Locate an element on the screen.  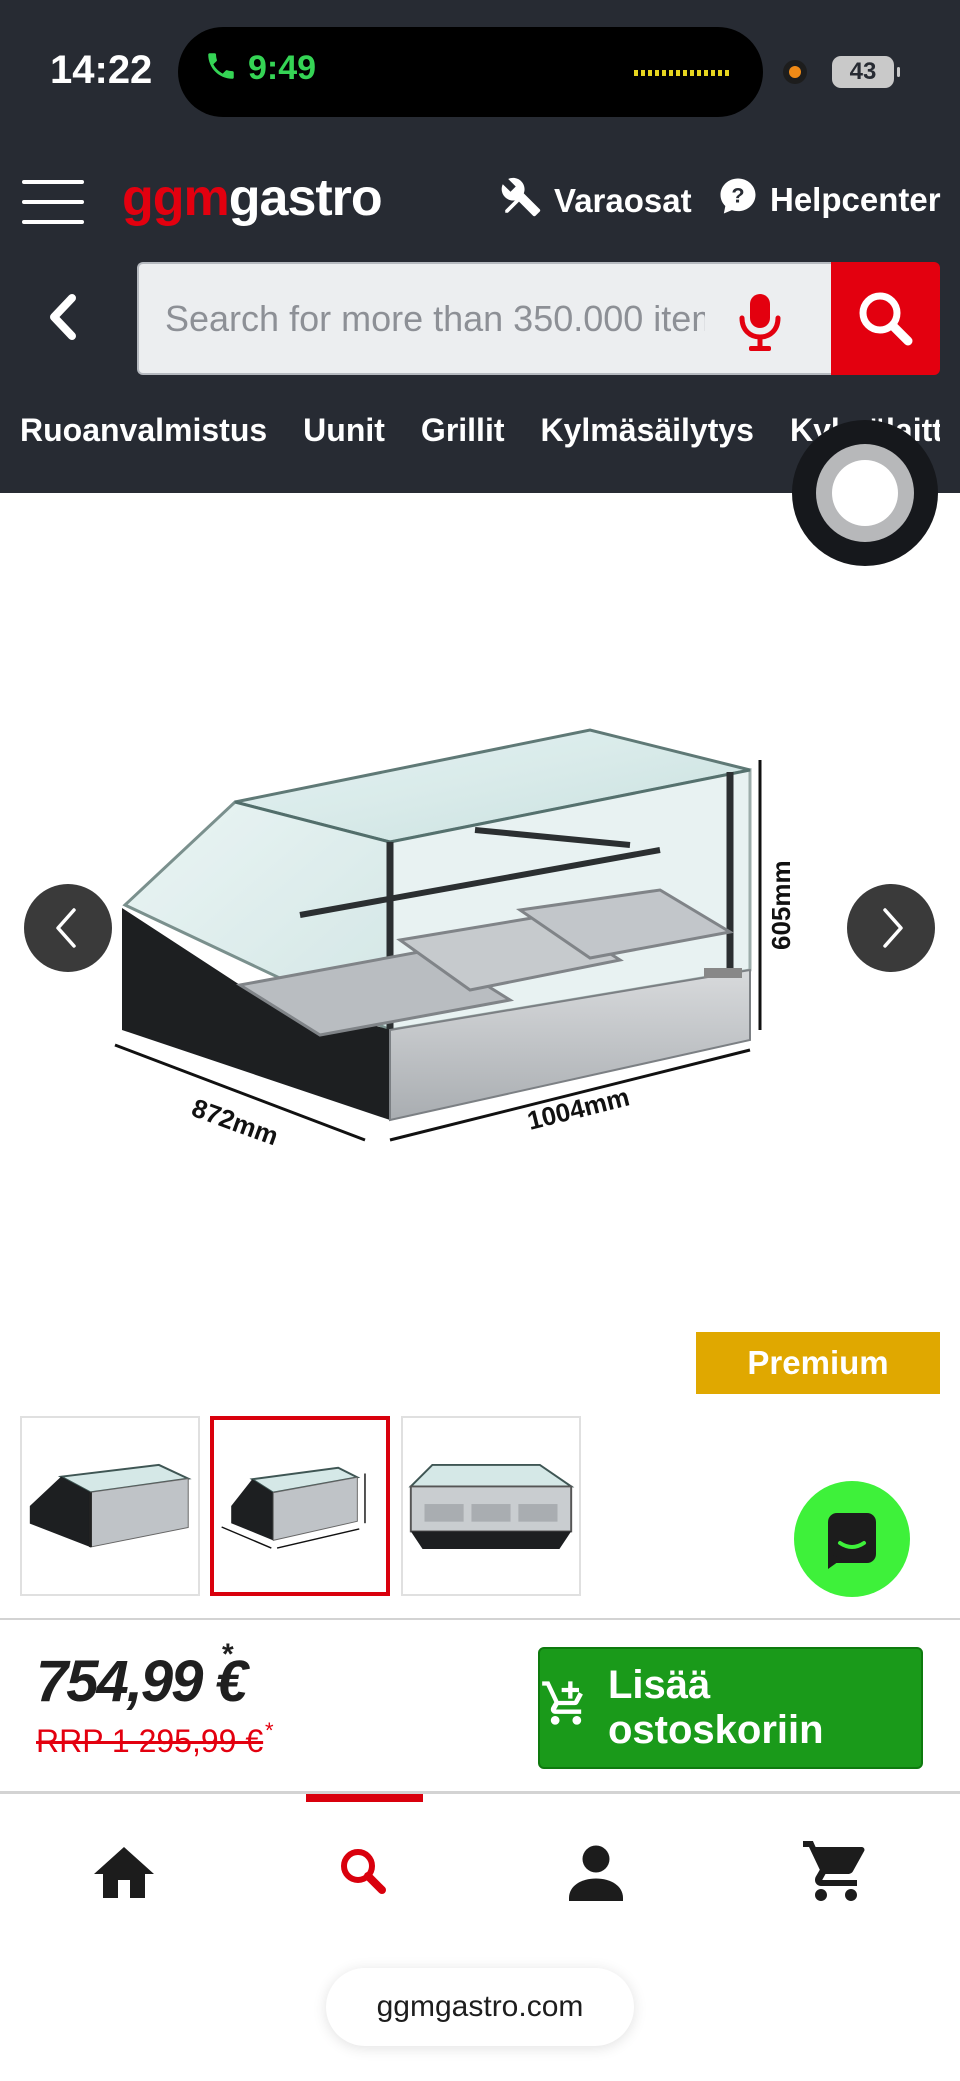
chevron-right-icon is located at coordinates (891, 942).